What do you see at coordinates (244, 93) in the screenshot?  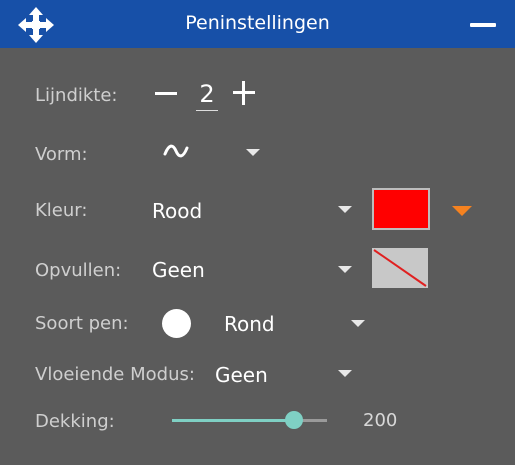 I see `plus-icon` at bounding box center [244, 93].